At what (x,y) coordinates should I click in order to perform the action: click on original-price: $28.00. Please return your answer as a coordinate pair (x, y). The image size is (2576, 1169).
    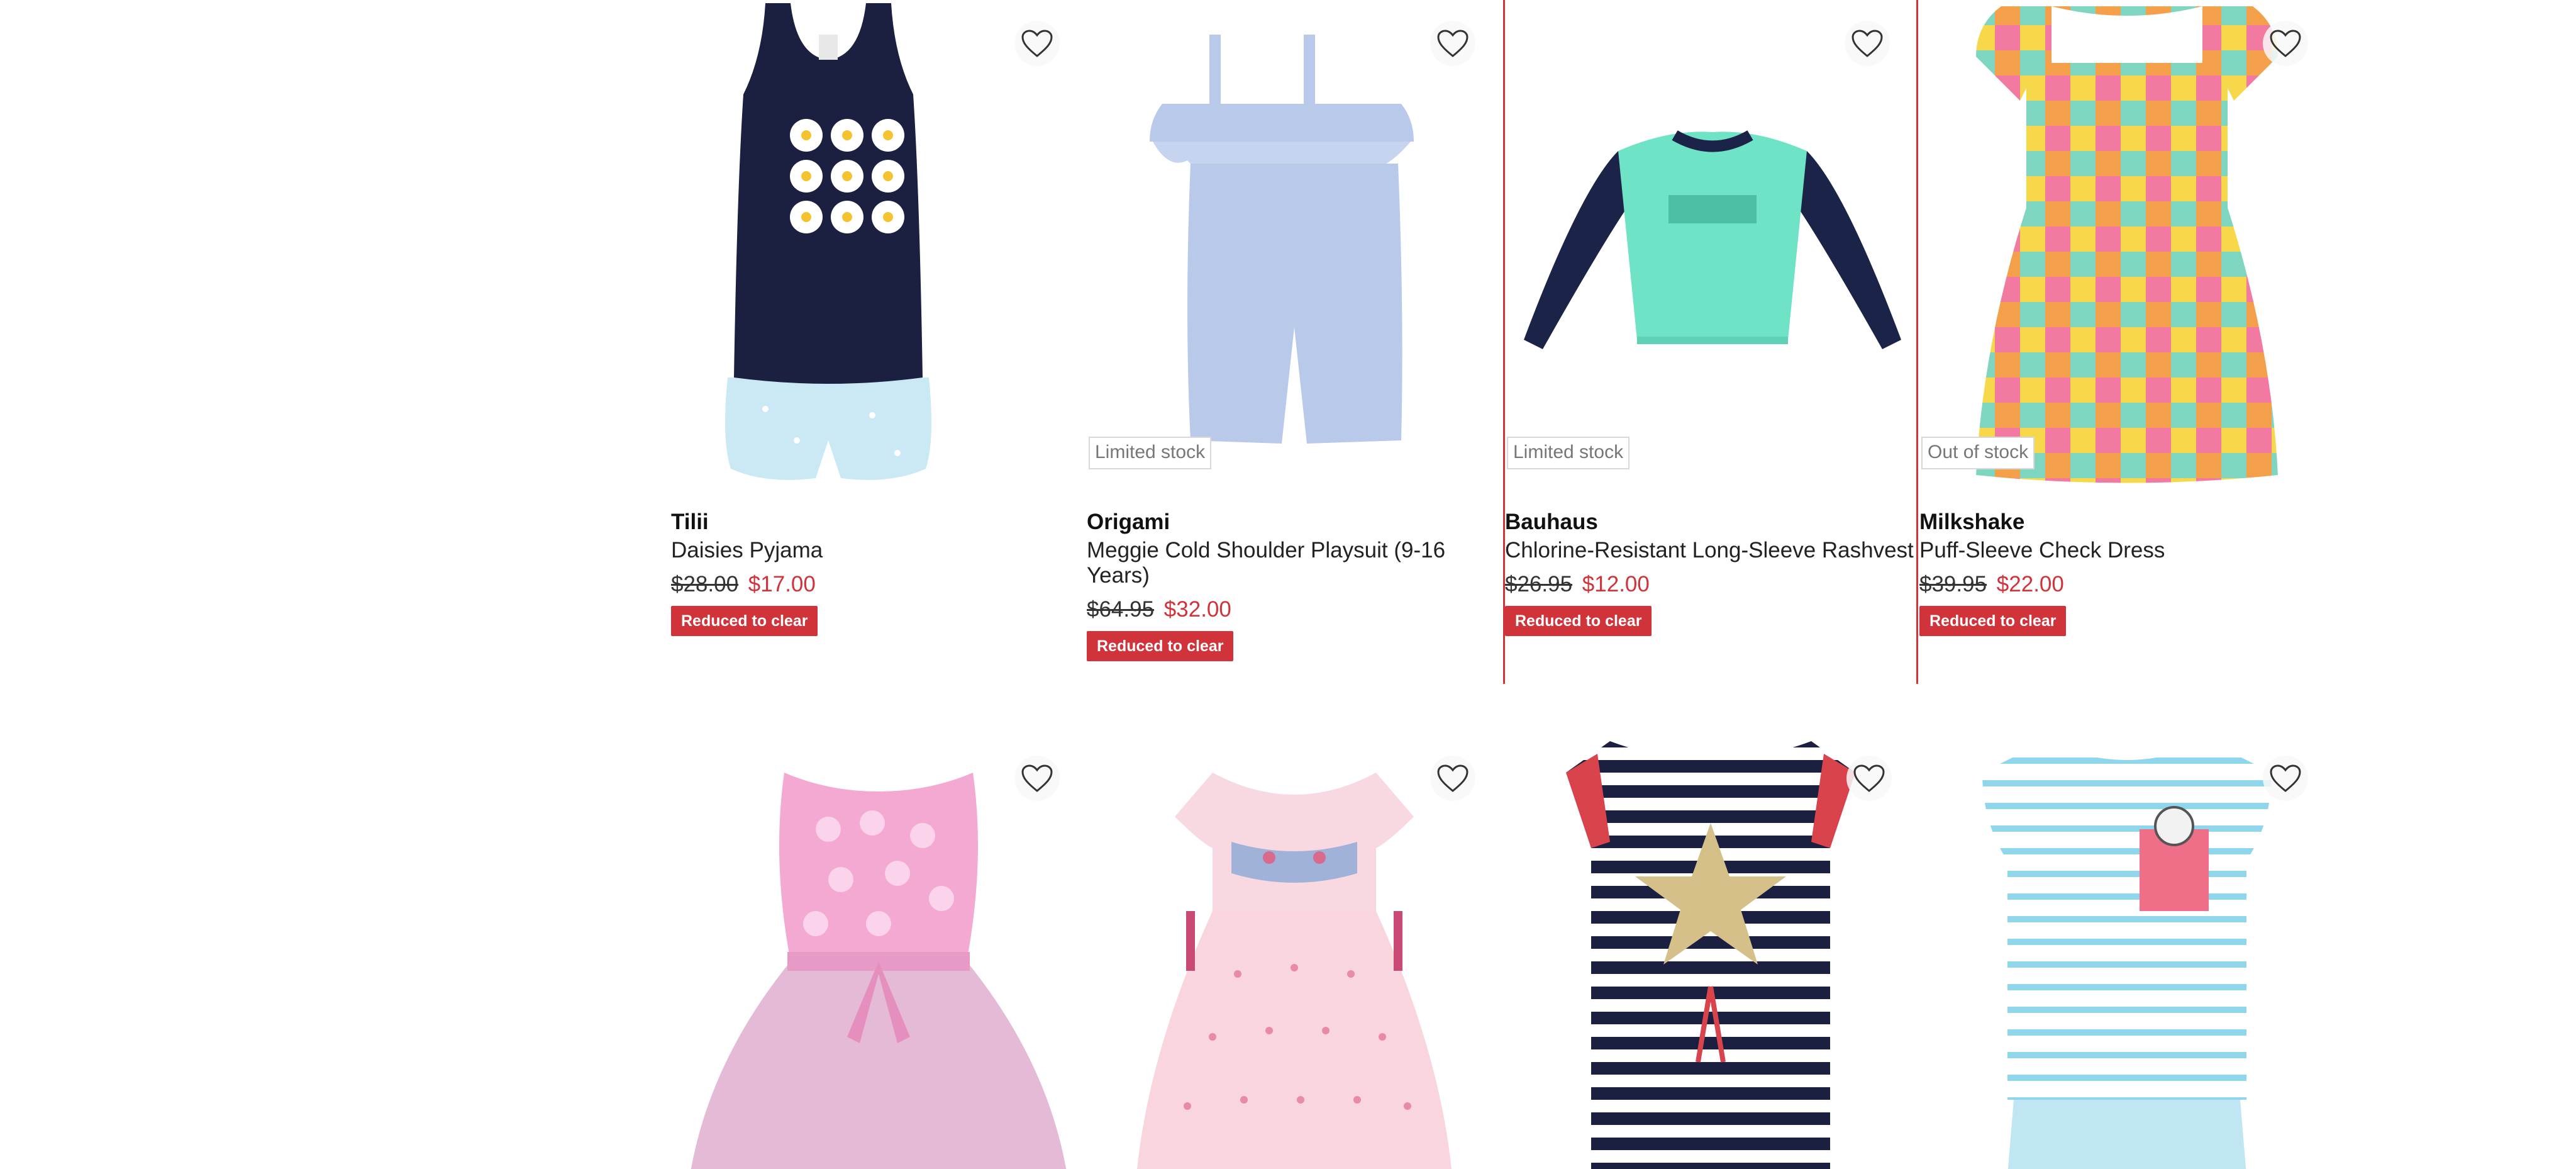
    Looking at the image, I should click on (705, 584).